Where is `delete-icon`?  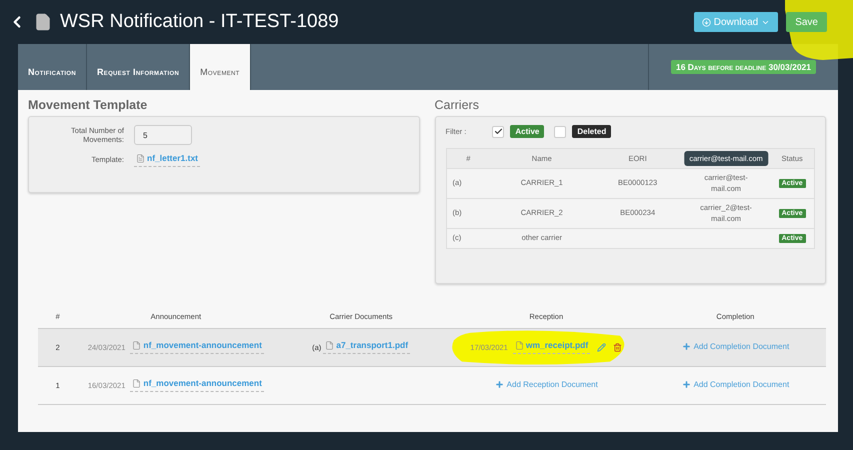 delete-icon is located at coordinates (617, 347).